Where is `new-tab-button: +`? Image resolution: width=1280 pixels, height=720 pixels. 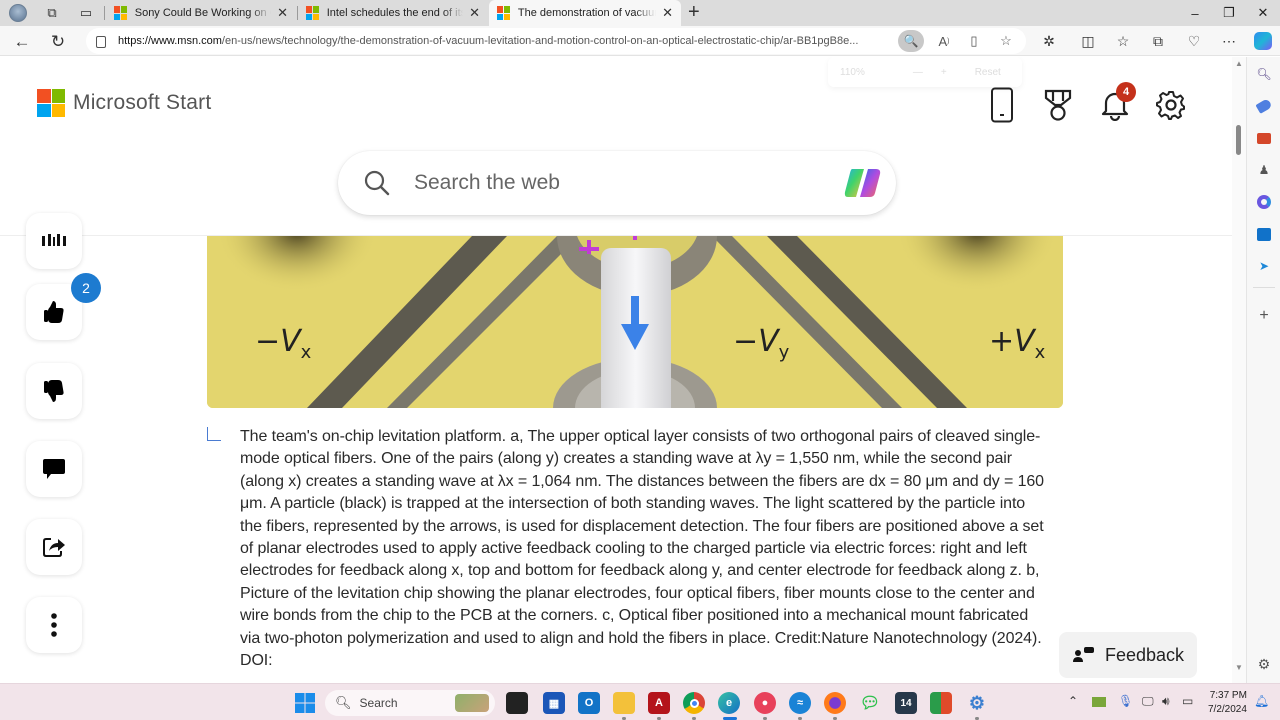
new-tab-button: + is located at coordinates (694, 12).